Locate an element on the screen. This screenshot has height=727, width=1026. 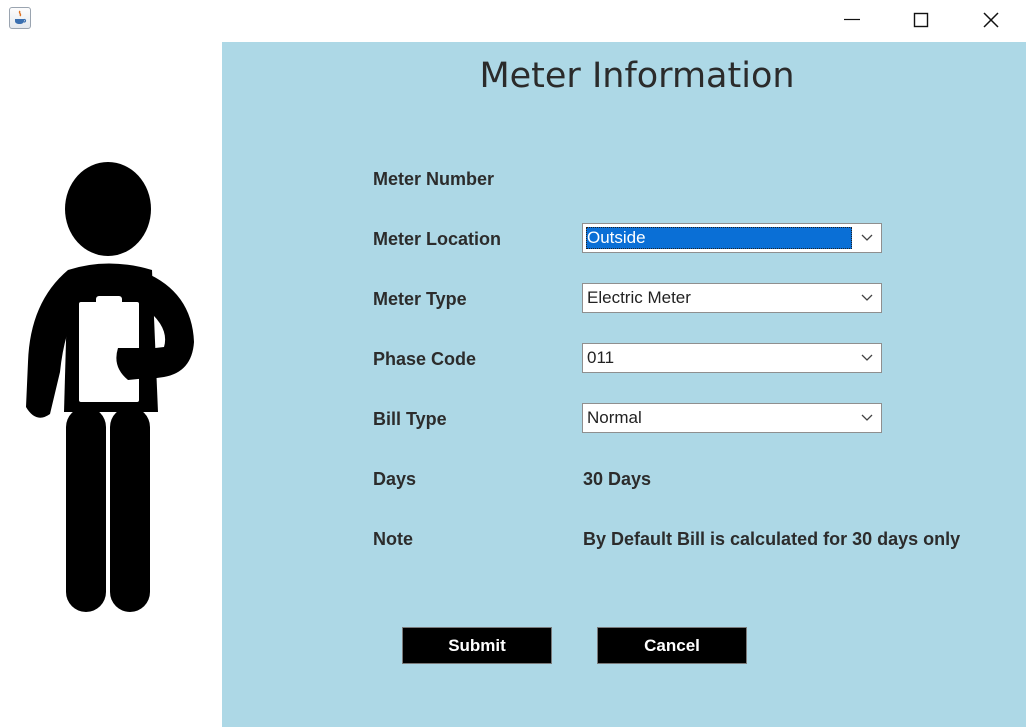
java-app-icon is located at coordinates (20, 18).